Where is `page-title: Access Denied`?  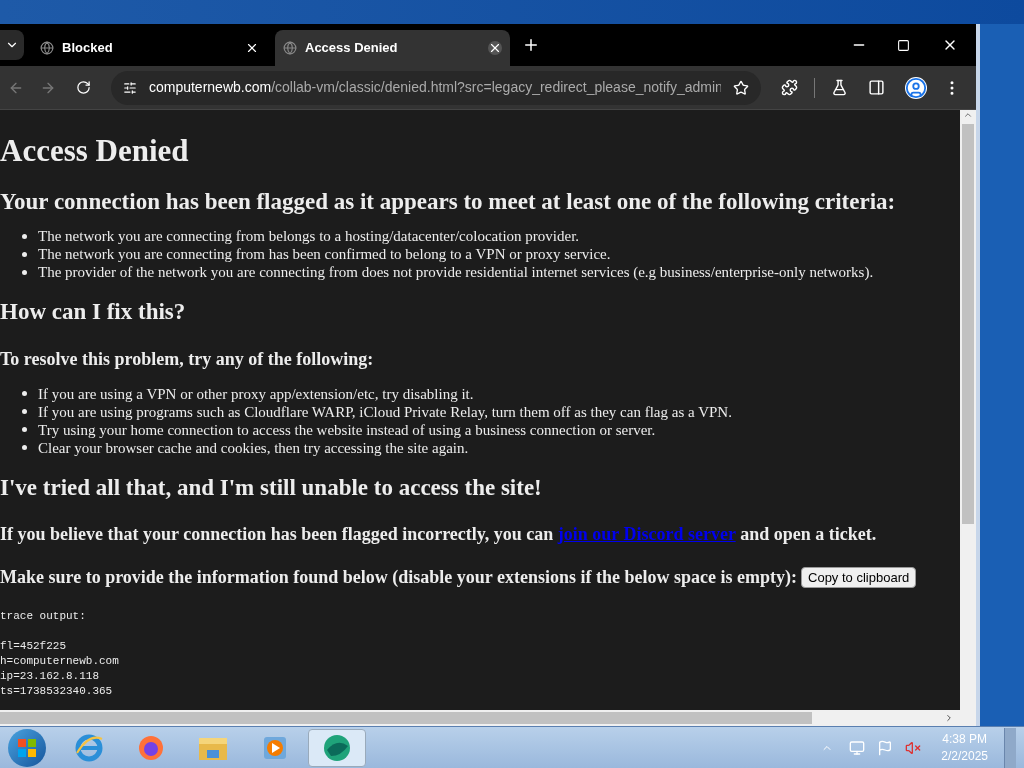 page-title: Access Denied is located at coordinates (95, 151).